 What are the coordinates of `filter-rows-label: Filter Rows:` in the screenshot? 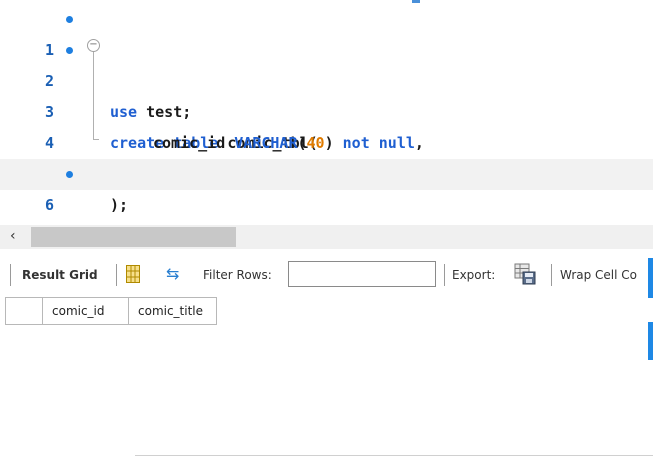 It's located at (237, 275).